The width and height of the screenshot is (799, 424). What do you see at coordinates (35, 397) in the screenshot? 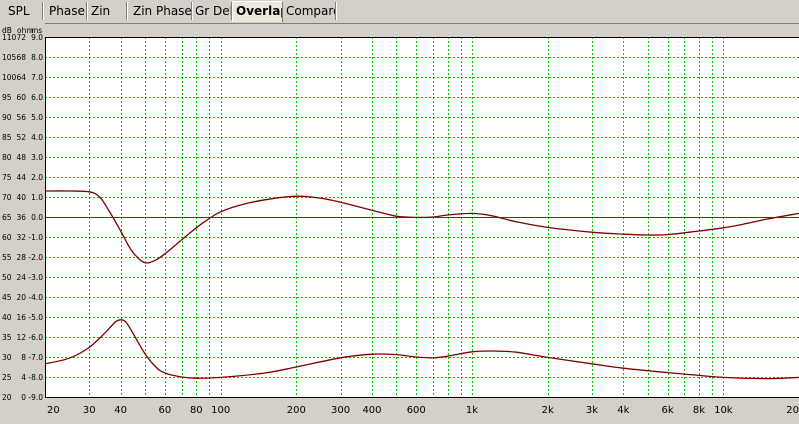
I see `y-tick-ms: -9.0` at bounding box center [35, 397].